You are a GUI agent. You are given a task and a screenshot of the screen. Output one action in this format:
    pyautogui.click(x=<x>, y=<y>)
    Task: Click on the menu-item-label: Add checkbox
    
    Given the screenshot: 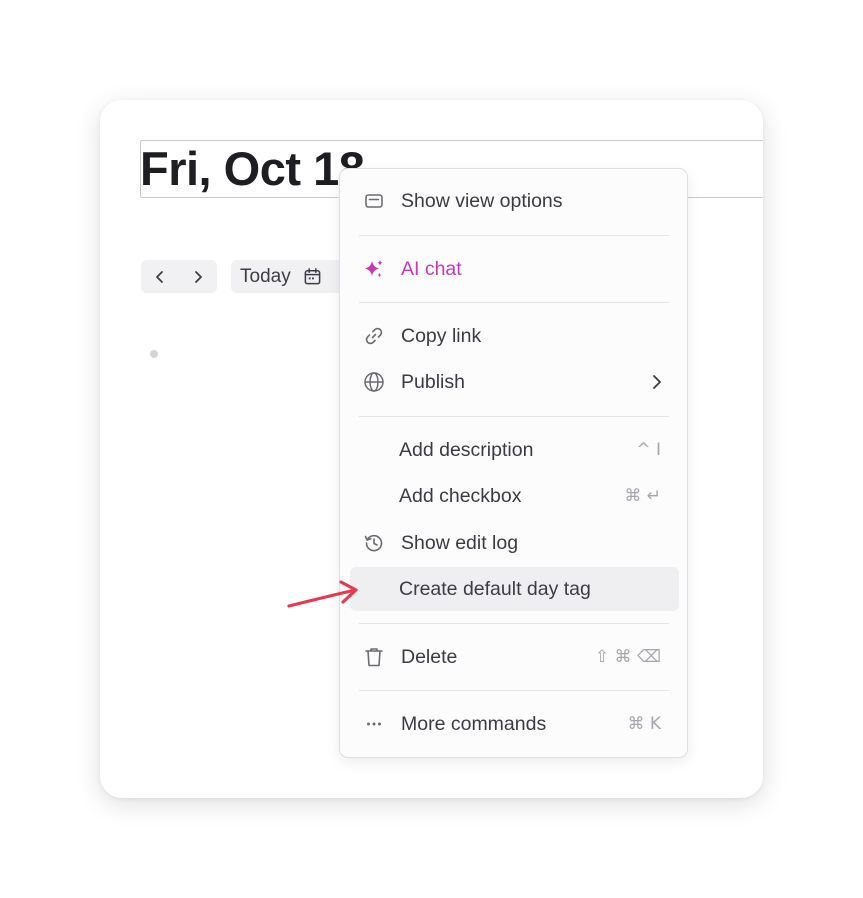 What is the action you would take?
    pyautogui.click(x=460, y=495)
    